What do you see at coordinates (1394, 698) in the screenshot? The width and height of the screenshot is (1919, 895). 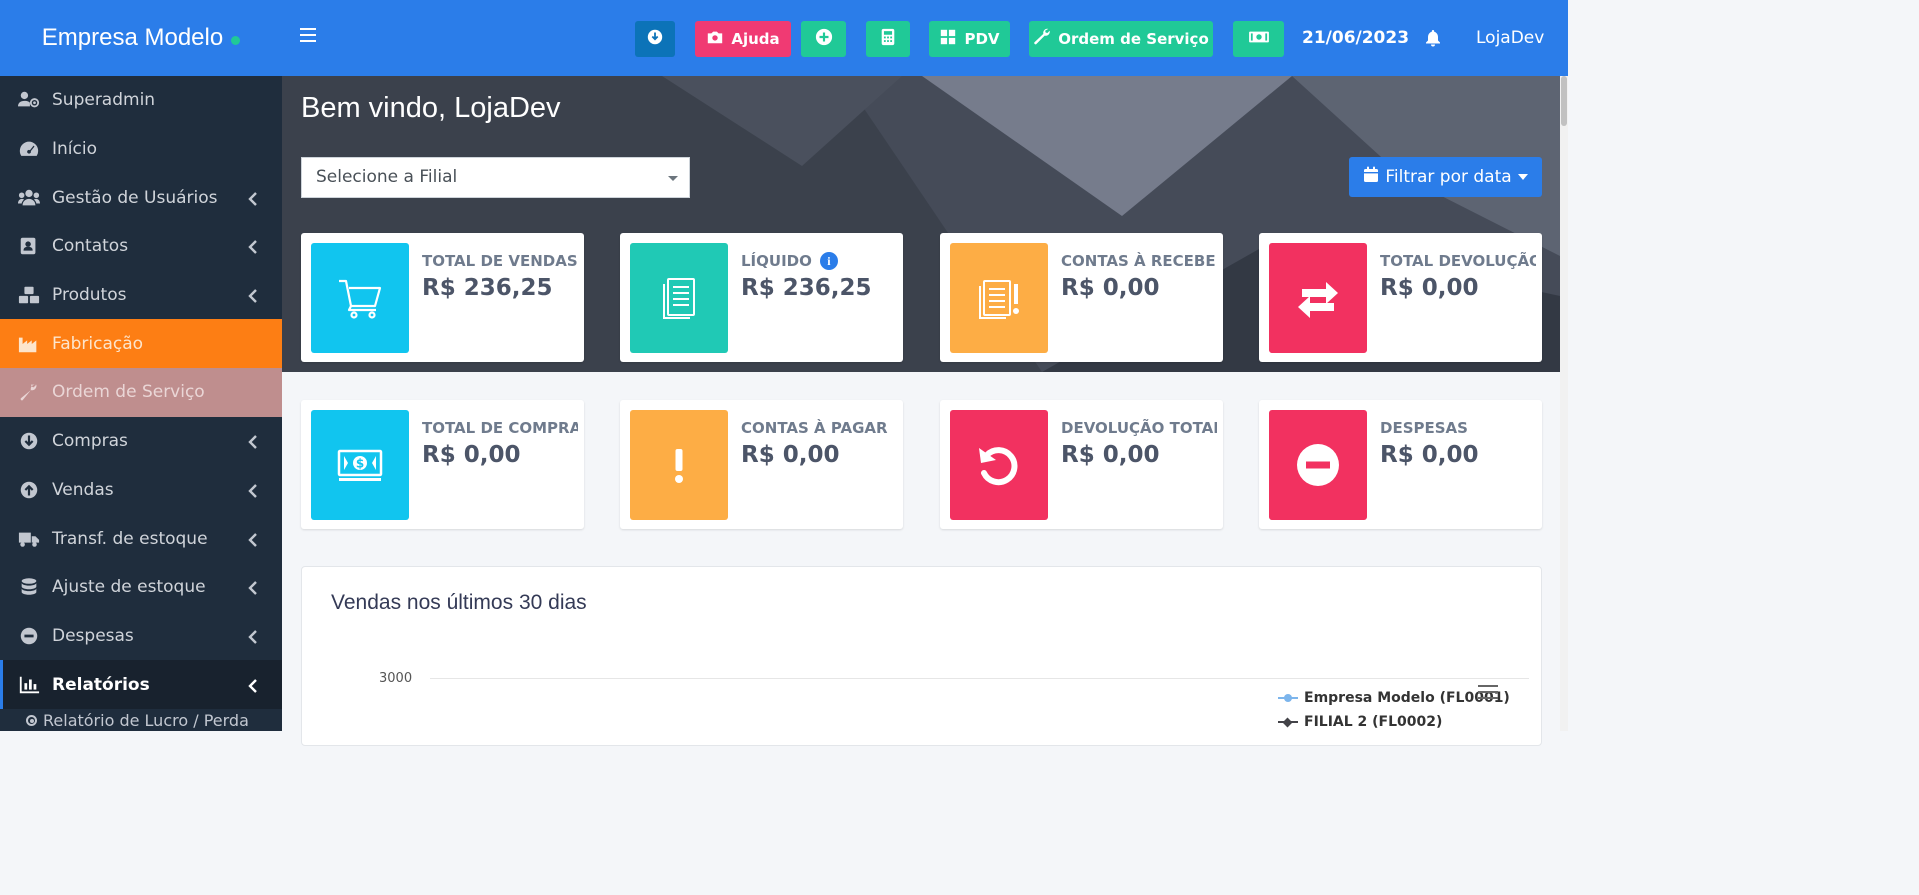 I see `legend-item-empresa-modelo: Empresa Modelo (FL0001)` at bounding box center [1394, 698].